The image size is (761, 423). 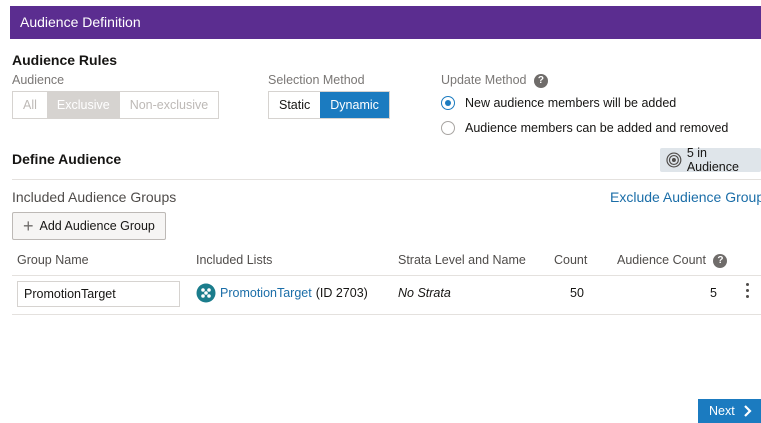 I want to click on list-icon, so click(x=206, y=293).